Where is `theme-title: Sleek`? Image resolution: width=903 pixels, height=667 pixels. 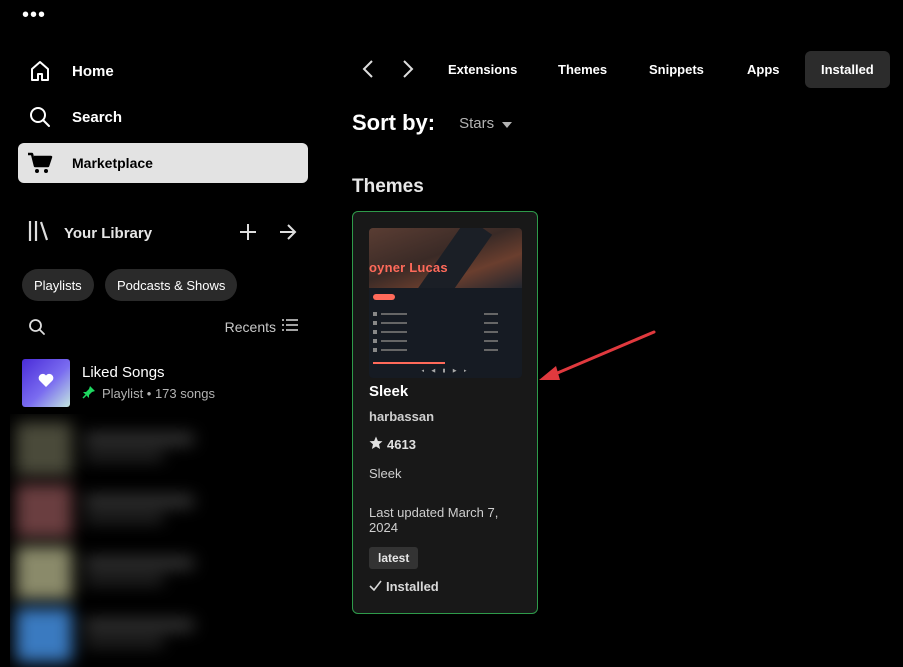
theme-title: Sleek is located at coordinates (389, 391).